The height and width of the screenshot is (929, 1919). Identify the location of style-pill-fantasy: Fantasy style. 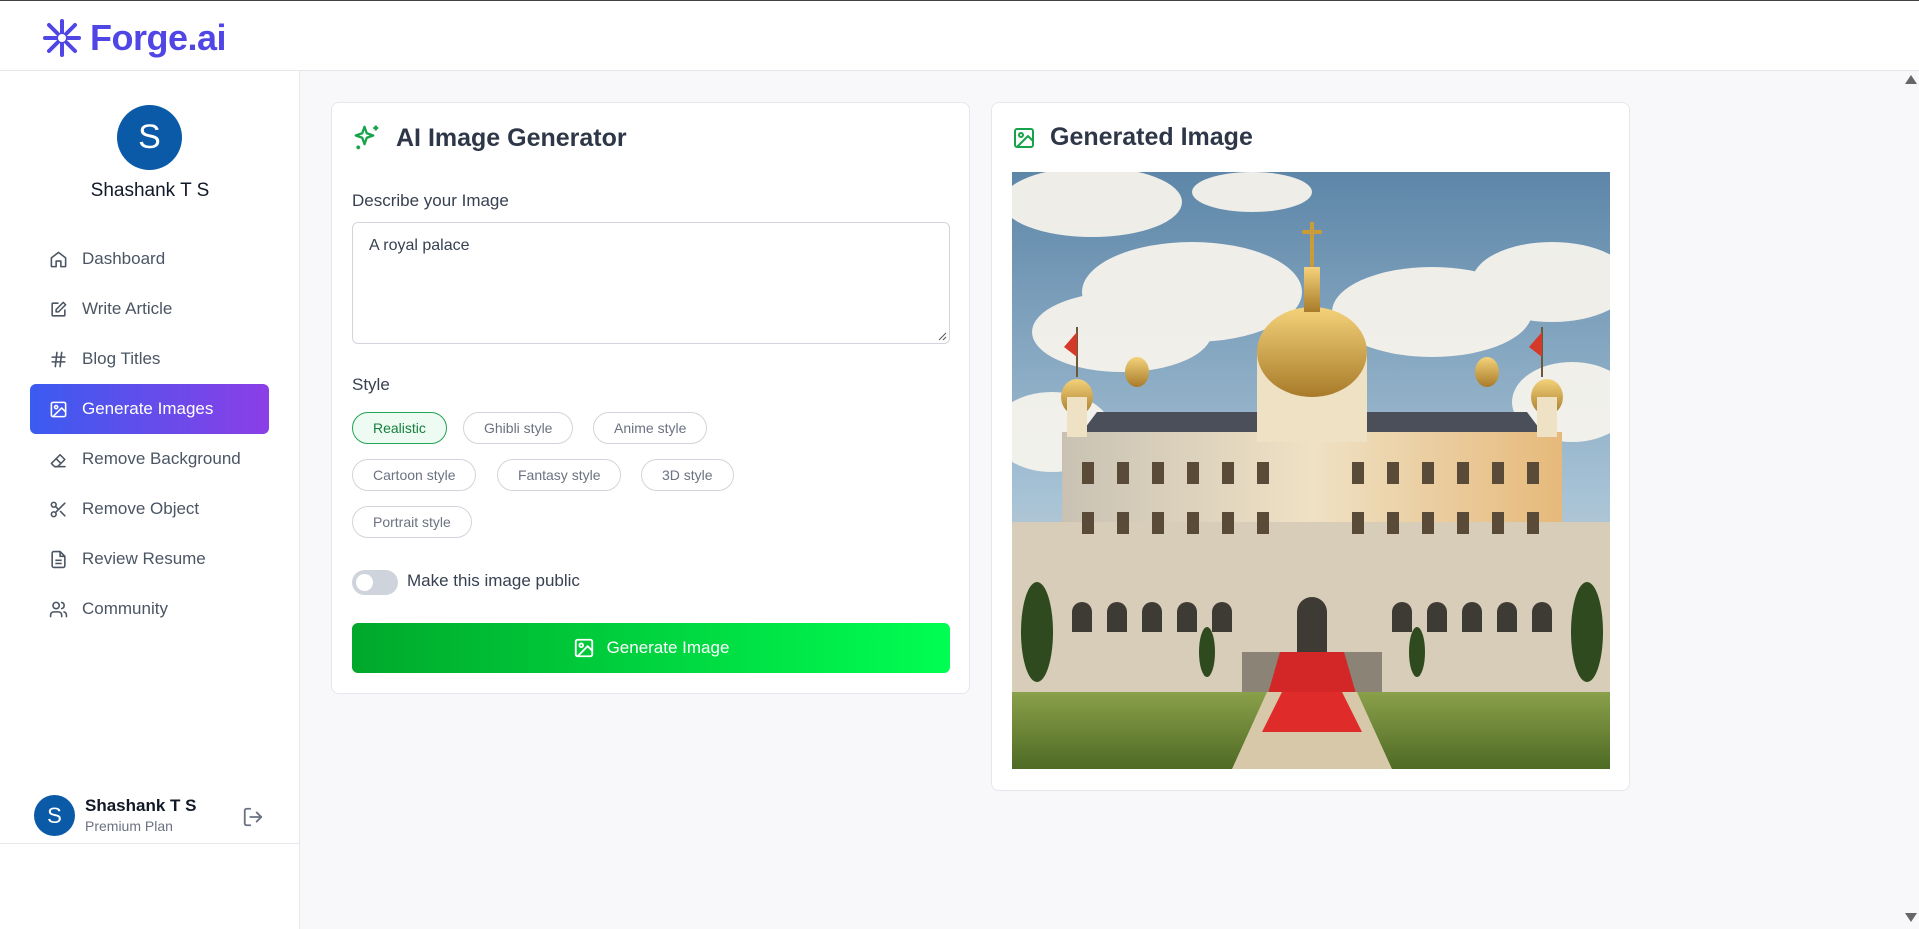
(559, 475).